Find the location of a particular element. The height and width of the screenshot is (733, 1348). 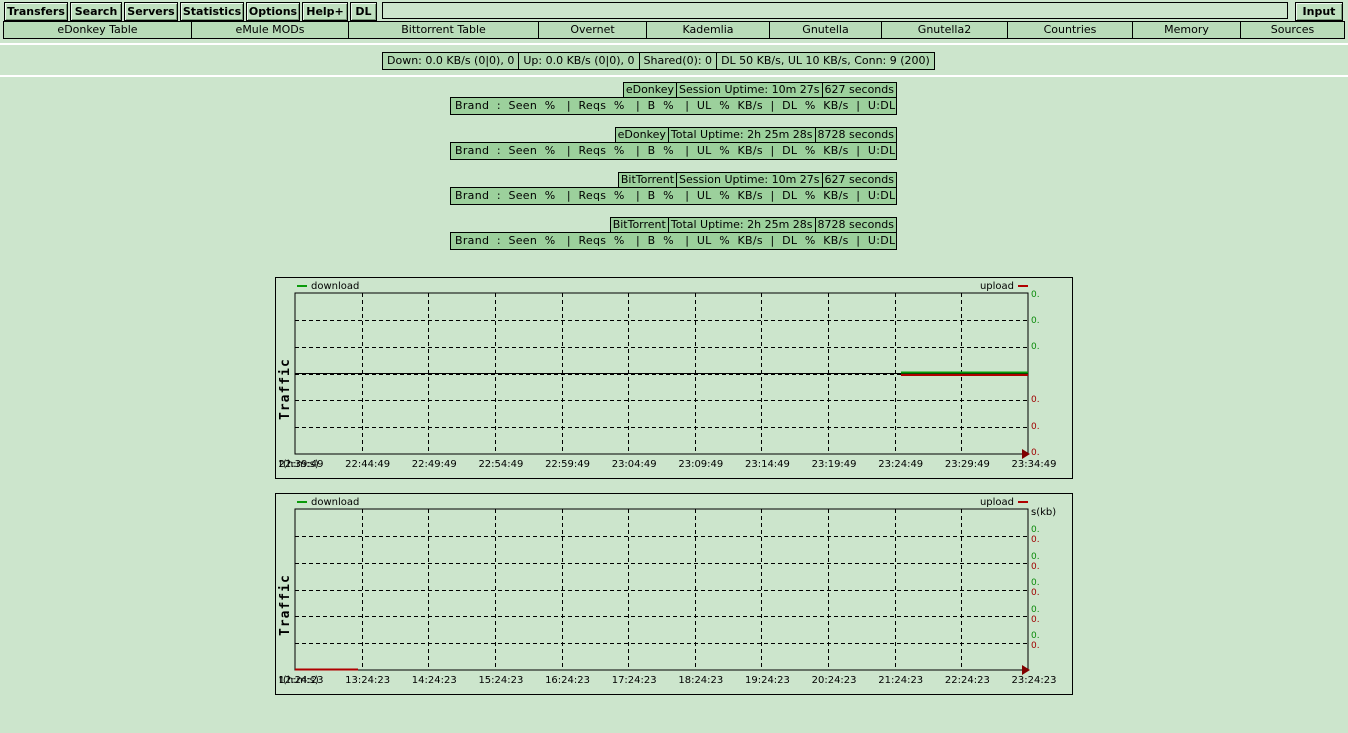

x-tick-label: 22:49:49 is located at coordinates (434, 464).